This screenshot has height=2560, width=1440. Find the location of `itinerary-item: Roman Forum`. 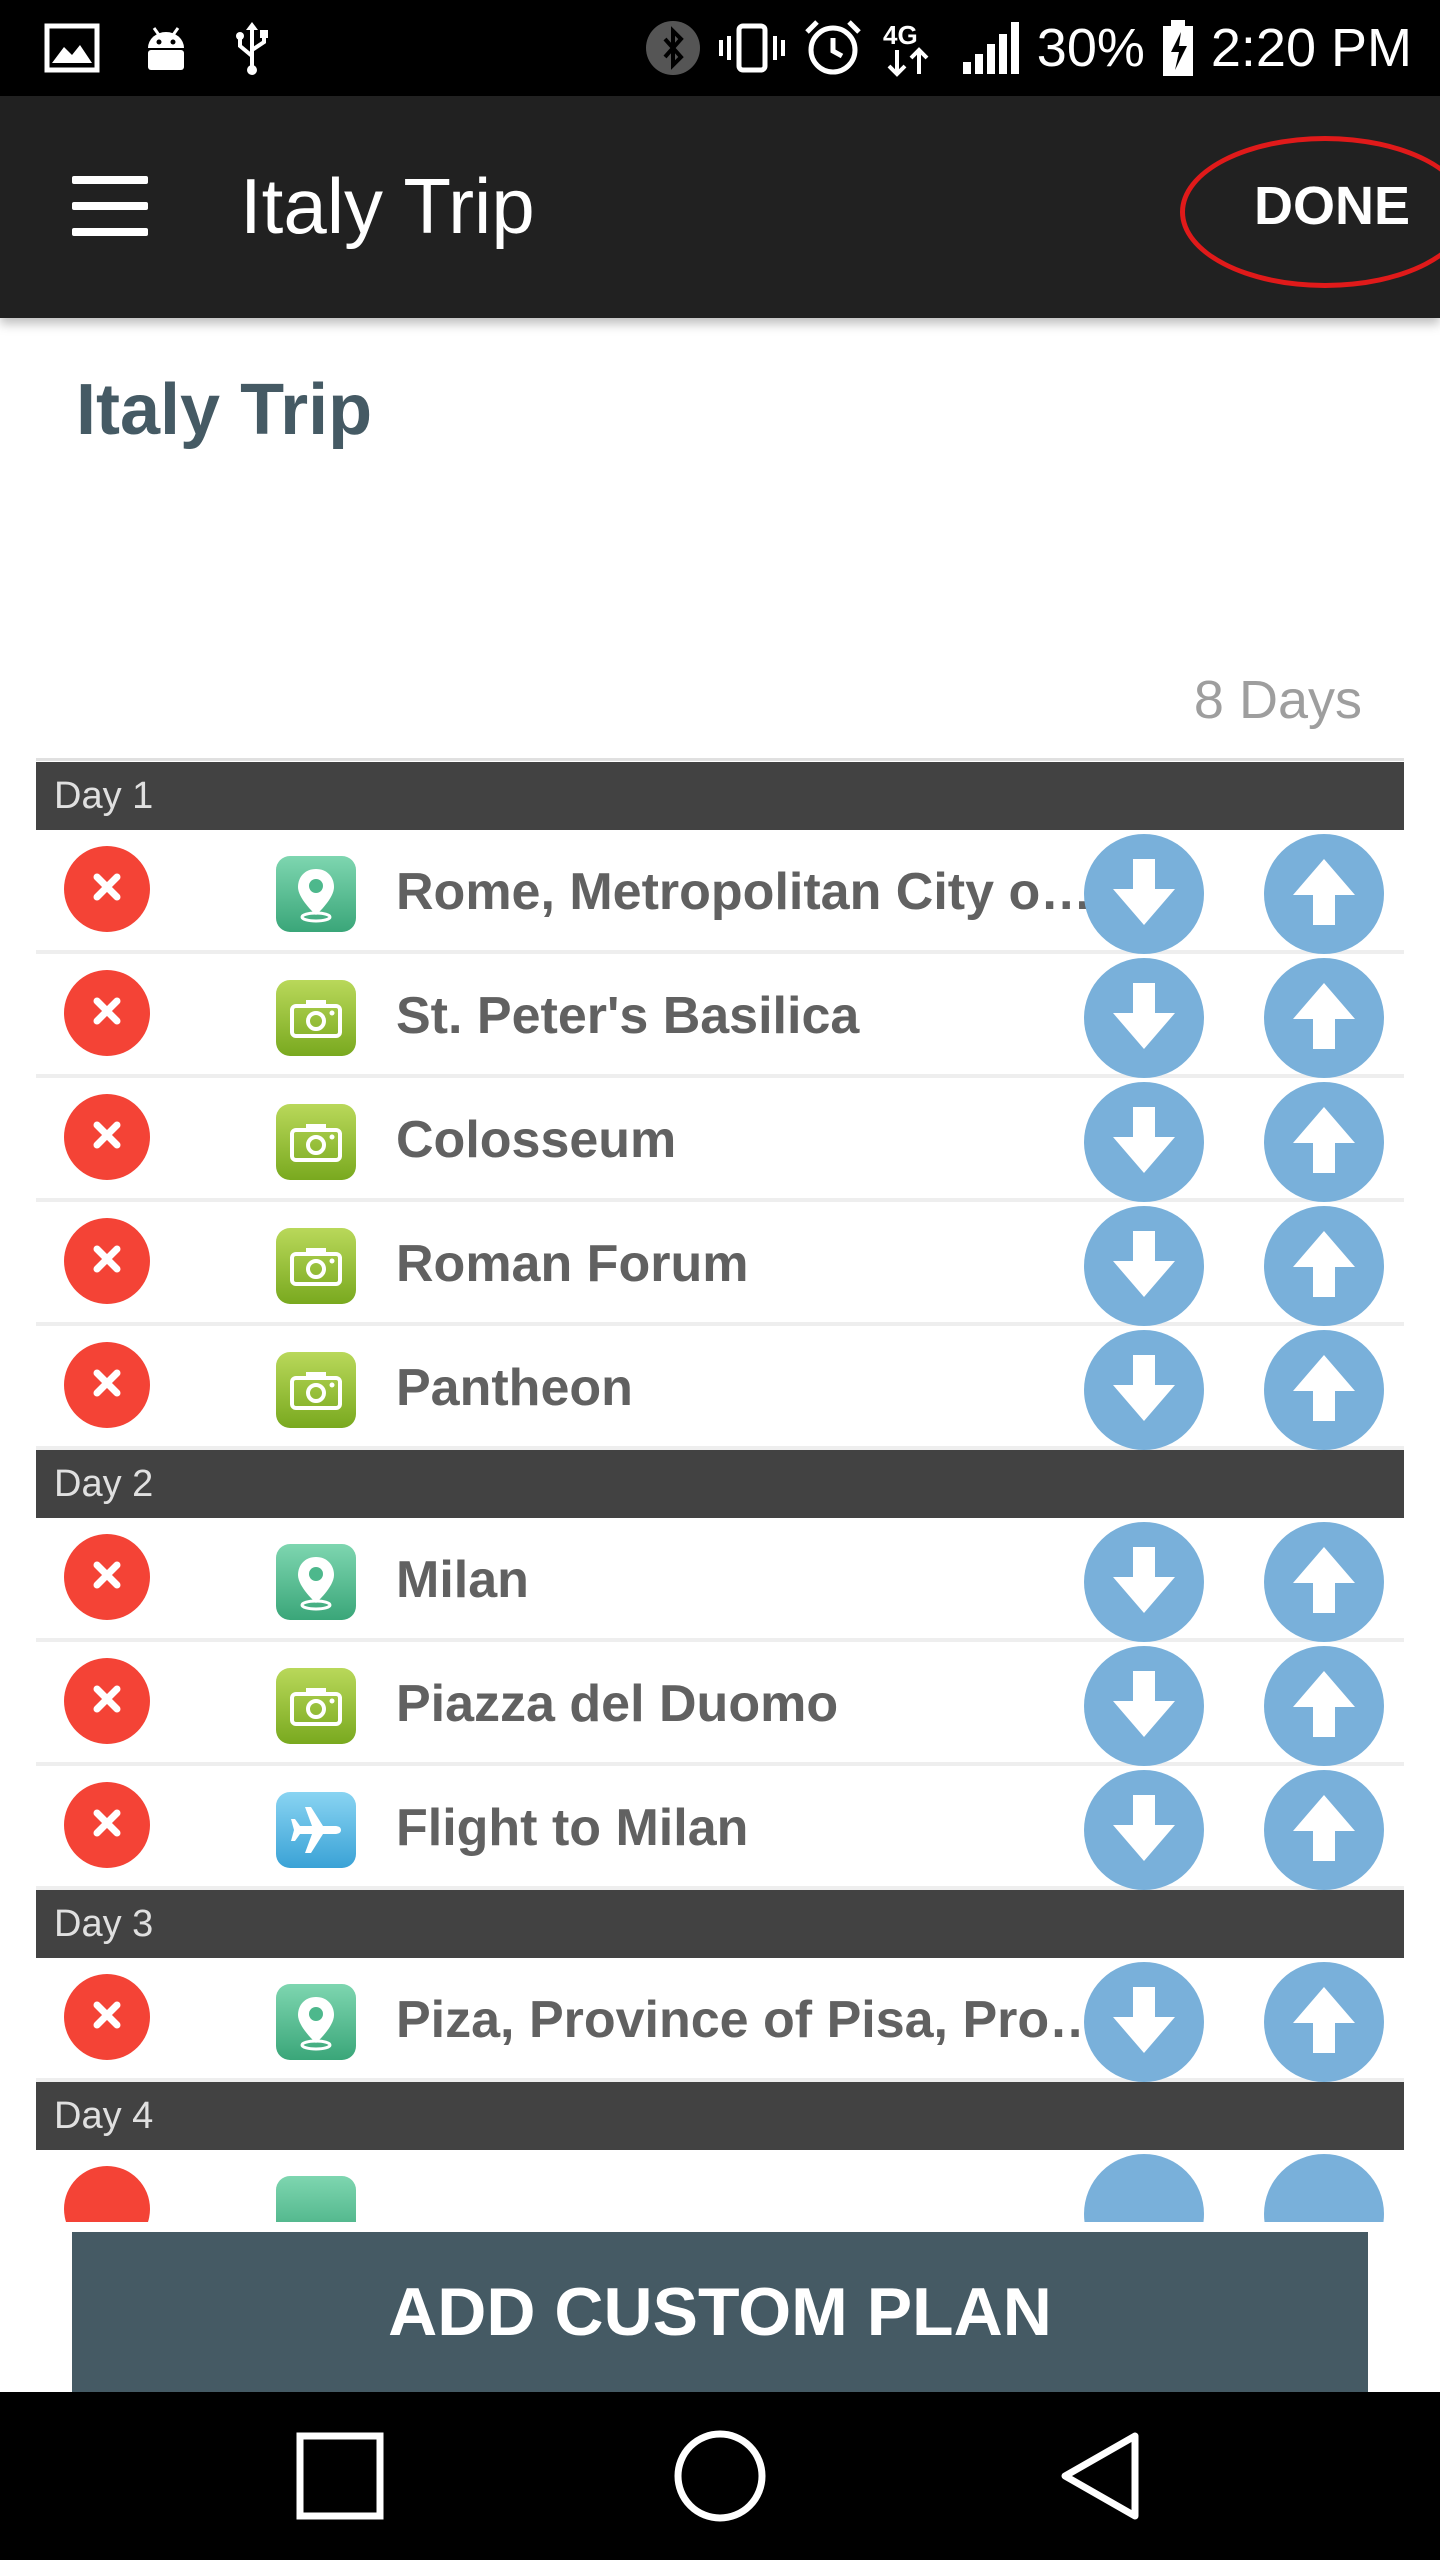

itinerary-item: Roman Forum is located at coordinates (720, 1264).